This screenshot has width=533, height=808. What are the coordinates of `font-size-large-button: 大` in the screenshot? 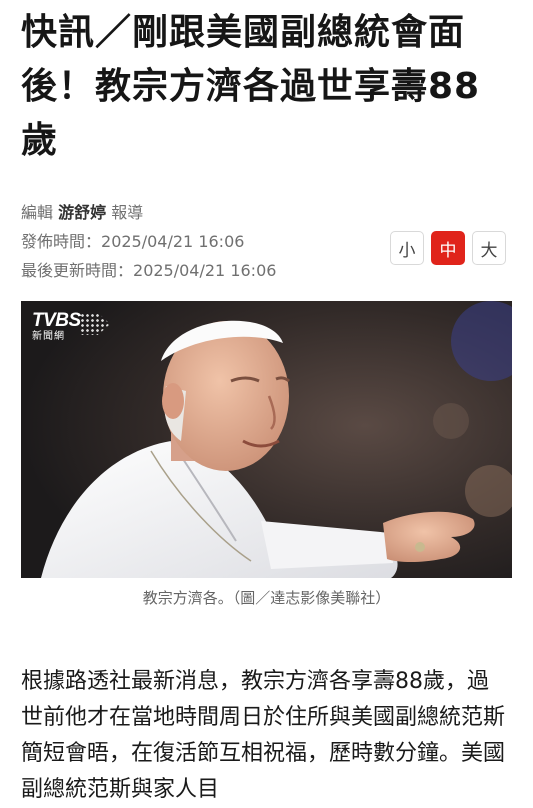 It's located at (489, 248).